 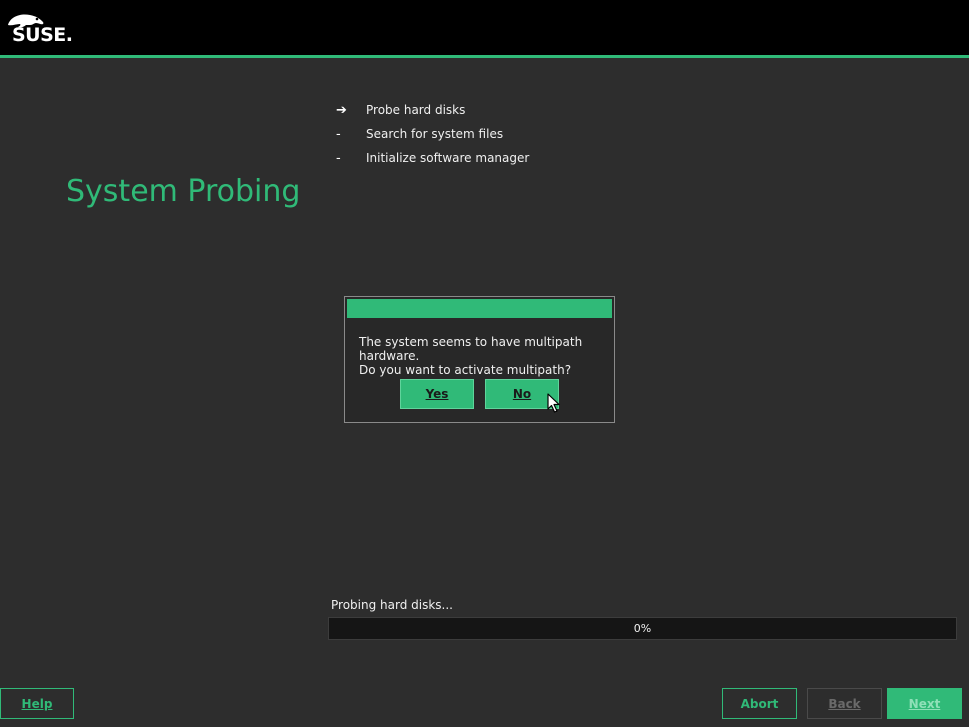 I want to click on step-initialize-software-manager: - Initialize software manager, so click(x=432, y=158).